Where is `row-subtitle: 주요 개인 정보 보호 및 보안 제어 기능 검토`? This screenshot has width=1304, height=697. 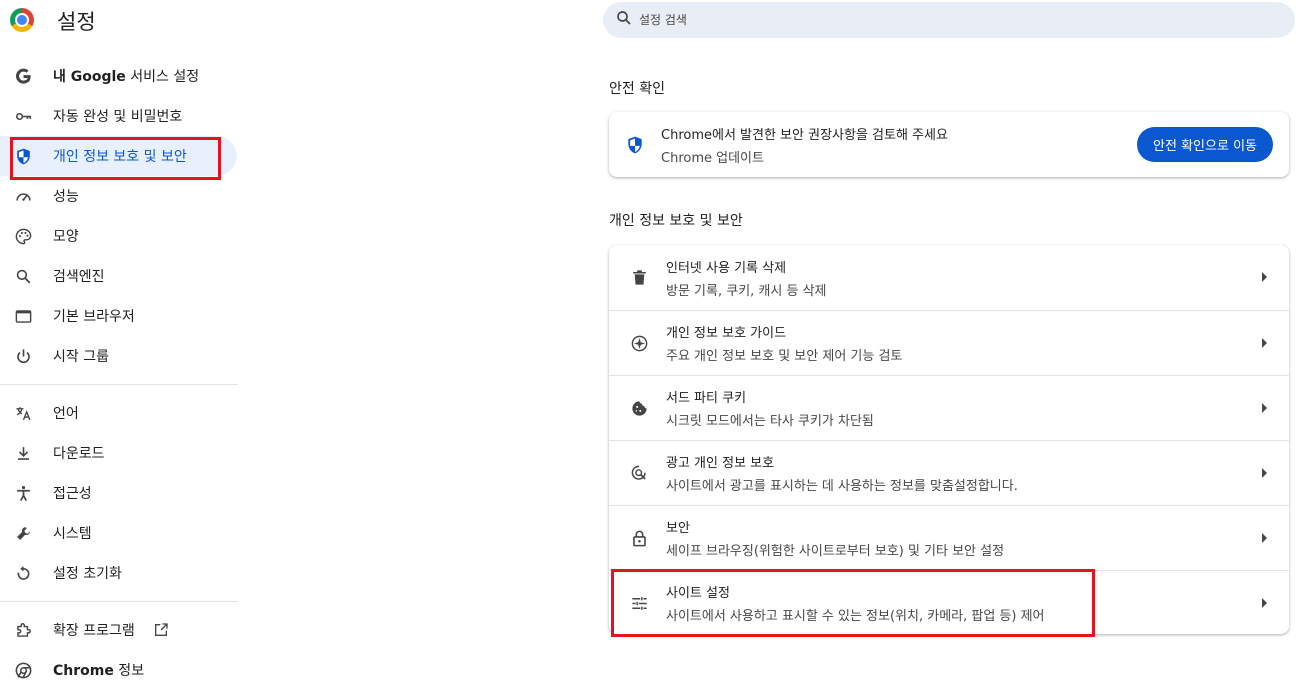
row-subtitle: 주요 개인 정보 보호 및 보안 제어 기능 검토 is located at coordinates (784, 356).